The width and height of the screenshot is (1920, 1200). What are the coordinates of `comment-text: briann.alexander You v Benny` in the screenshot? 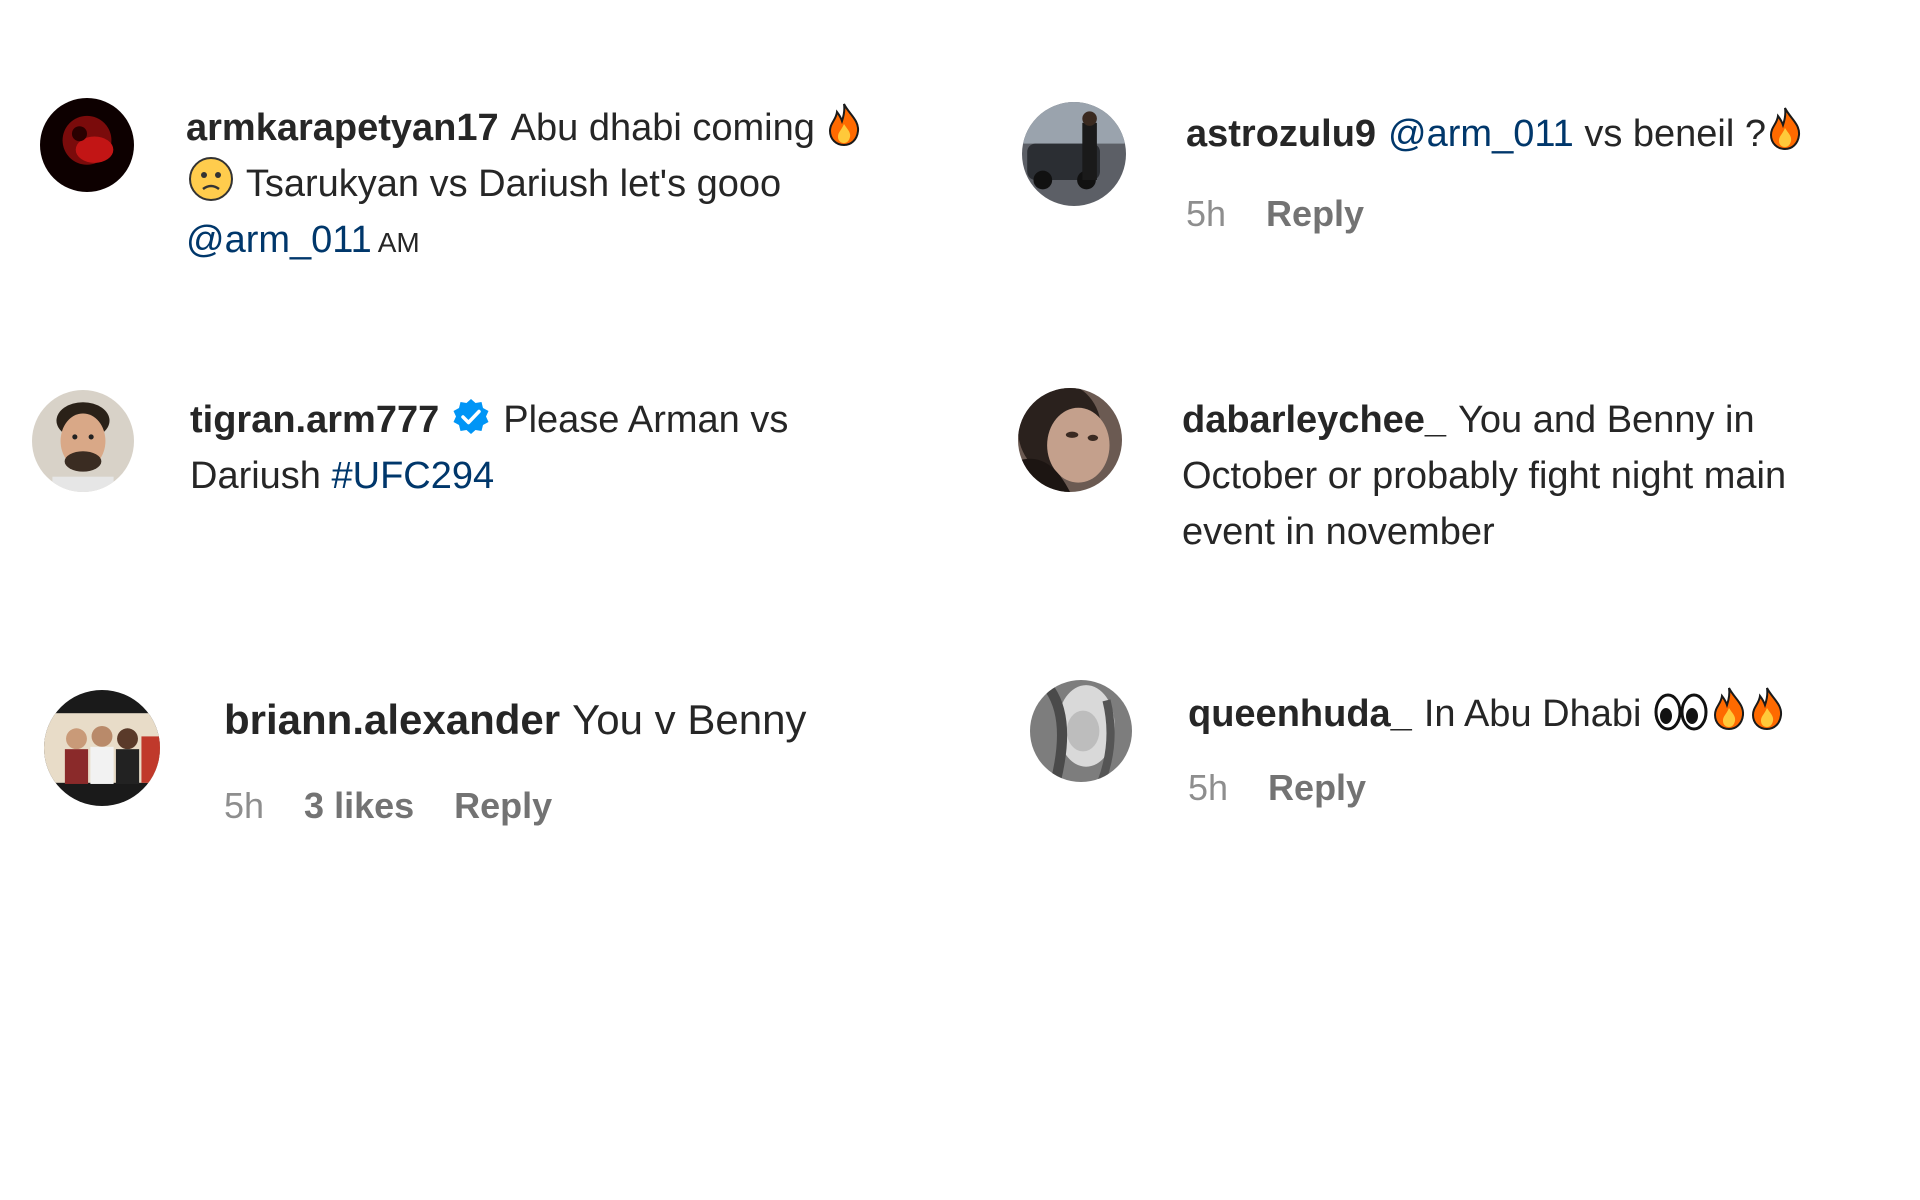 It's located at (574, 720).